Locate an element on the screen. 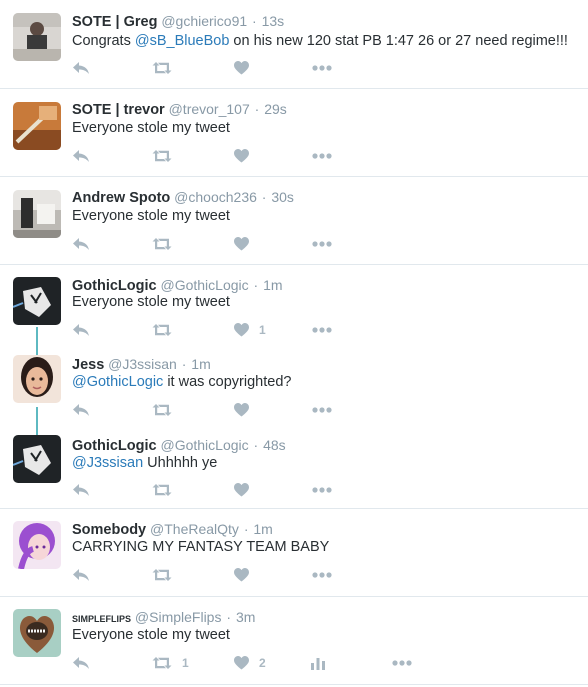 This screenshot has width=588, height=687. username: @J3ssisan is located at coordinates (142, 364).